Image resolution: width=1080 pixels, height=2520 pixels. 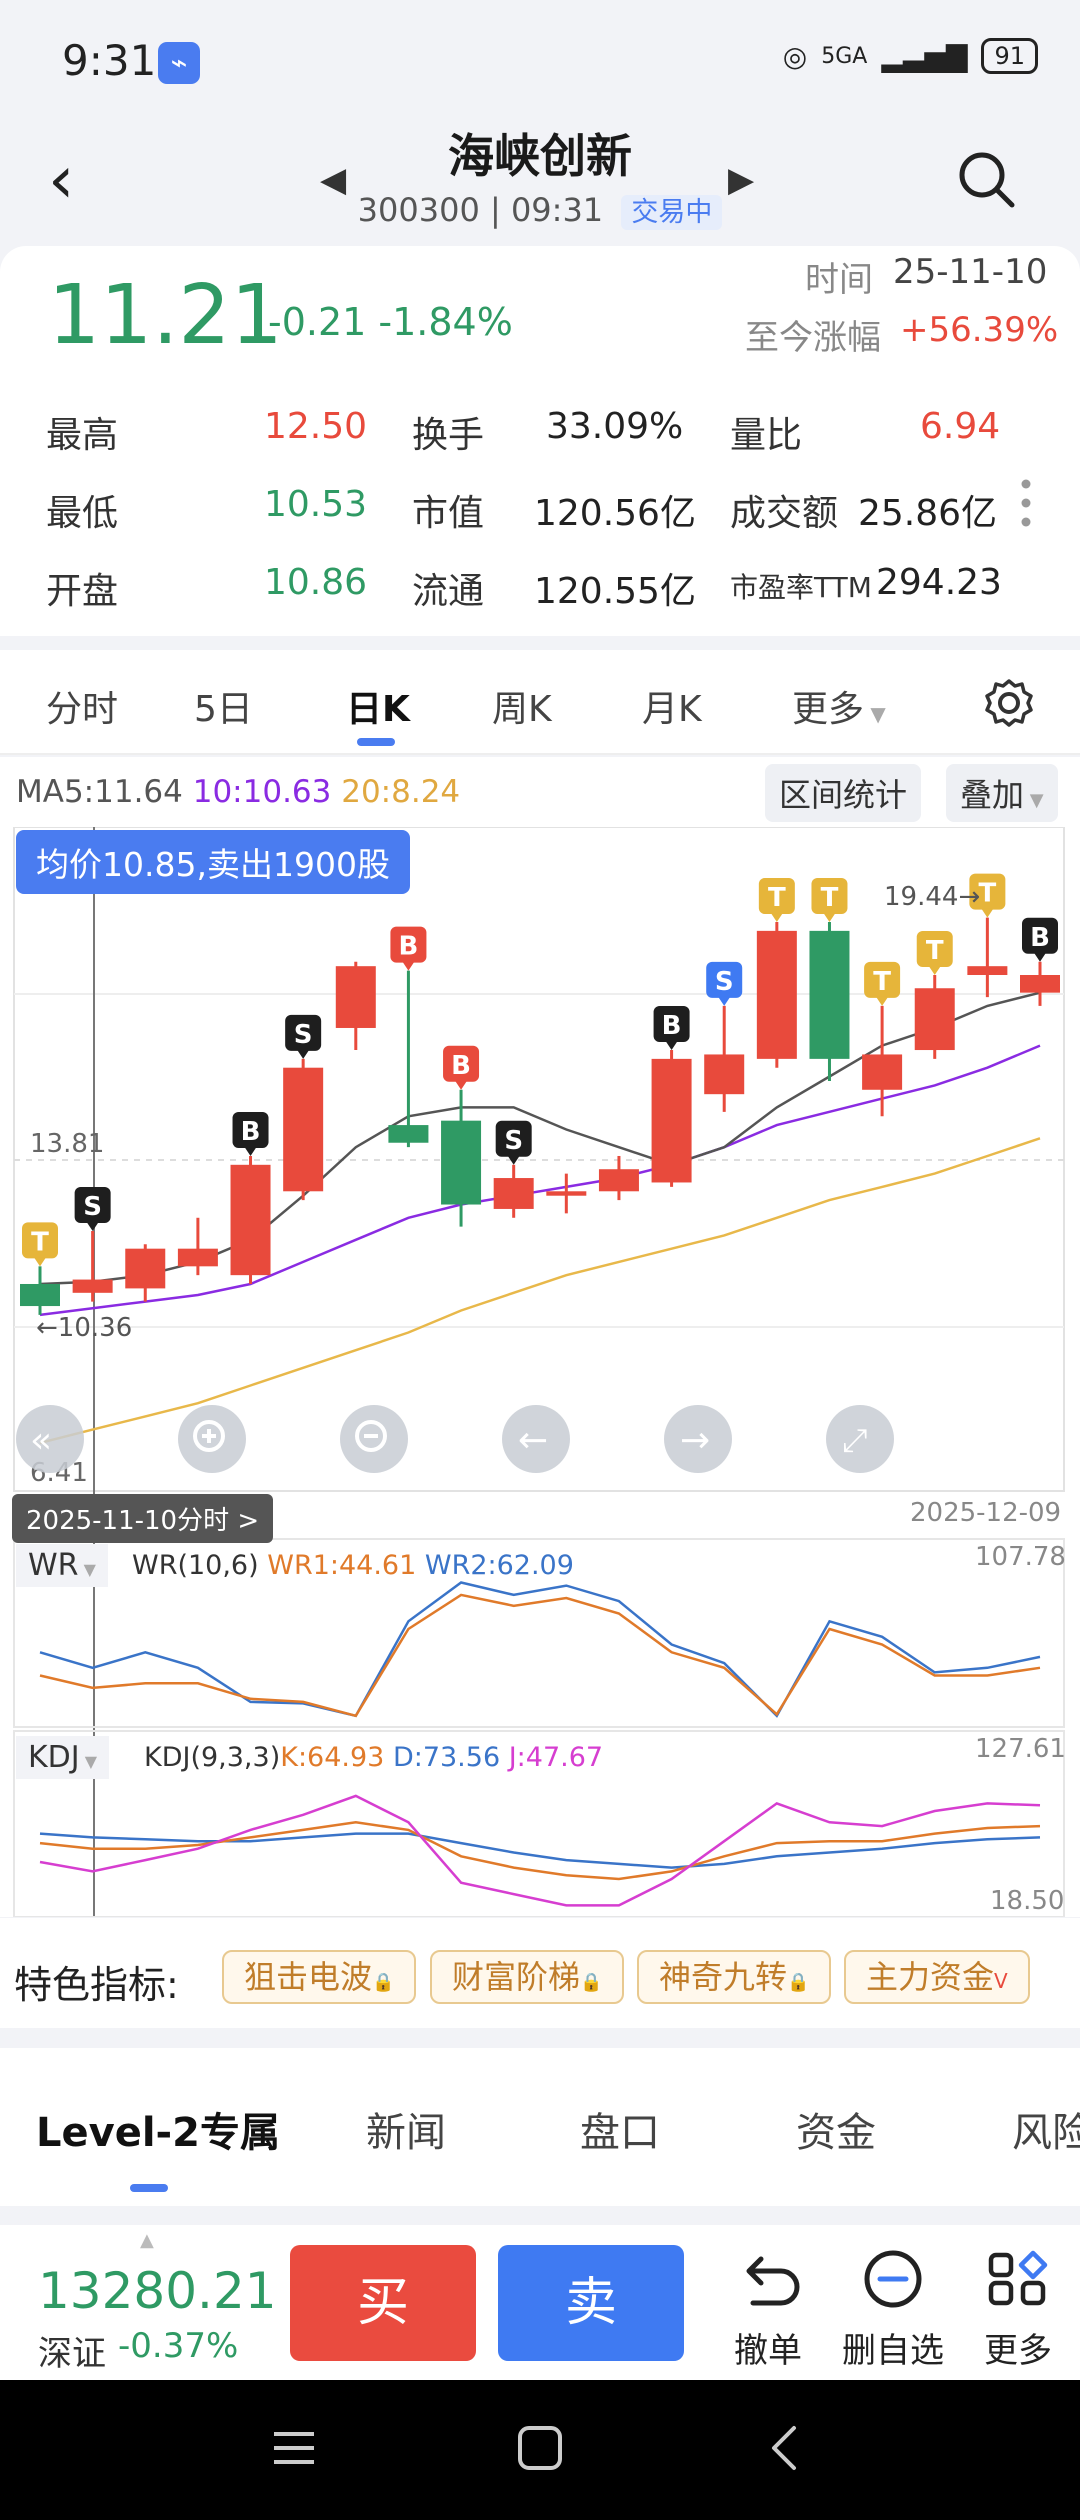 I want to click on overlay-button: 叠加 ▼, so click(x=1002, y=793).